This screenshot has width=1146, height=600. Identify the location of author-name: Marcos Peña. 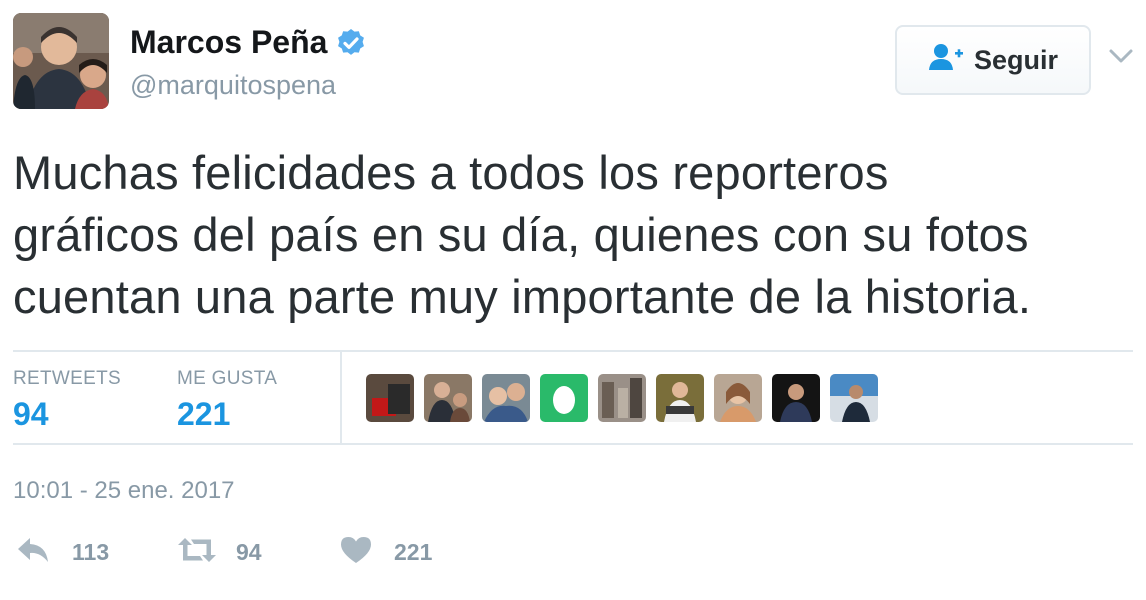
(248, 42).